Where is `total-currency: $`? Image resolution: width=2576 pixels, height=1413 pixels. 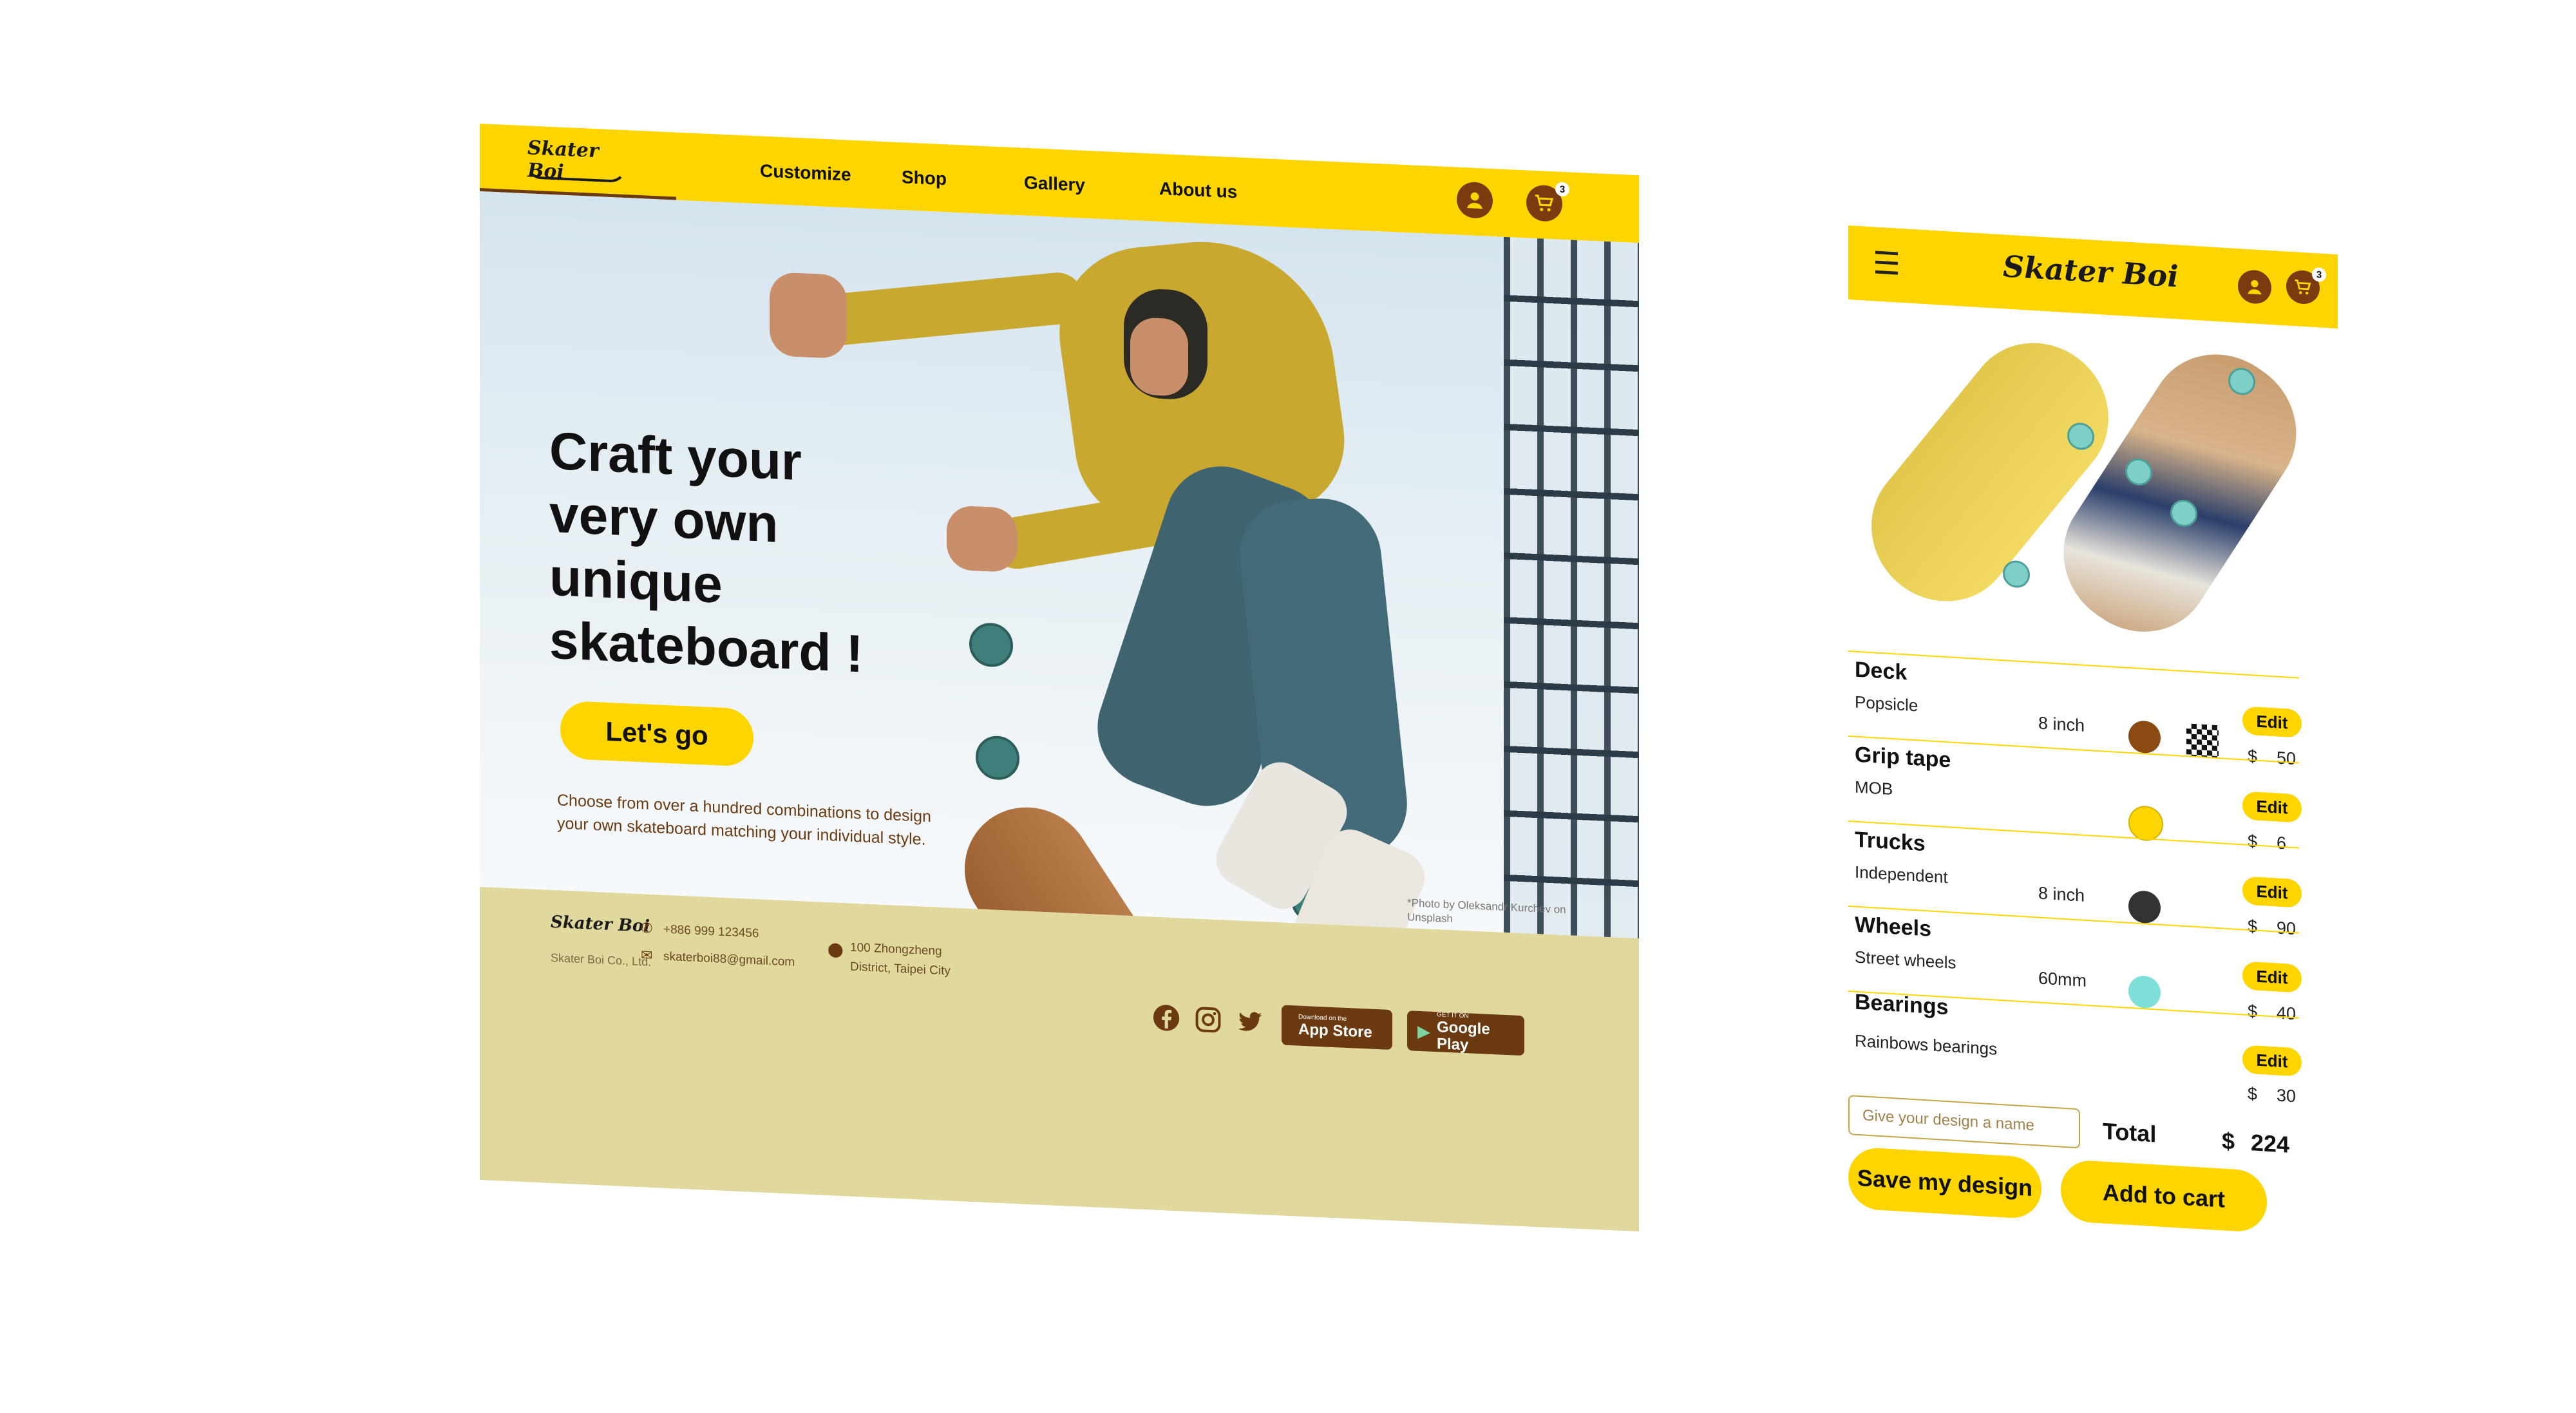
total-currency: $ is located at coordinates (2229, 1141).